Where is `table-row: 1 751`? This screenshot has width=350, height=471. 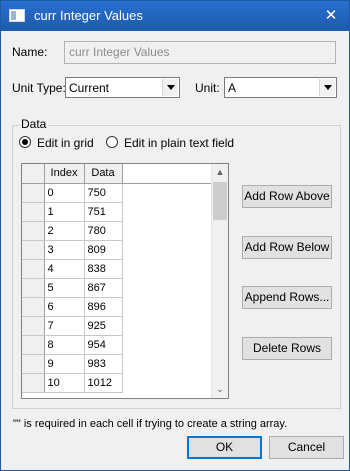
table-row: 1 751 is located at coordinates (117, 212).